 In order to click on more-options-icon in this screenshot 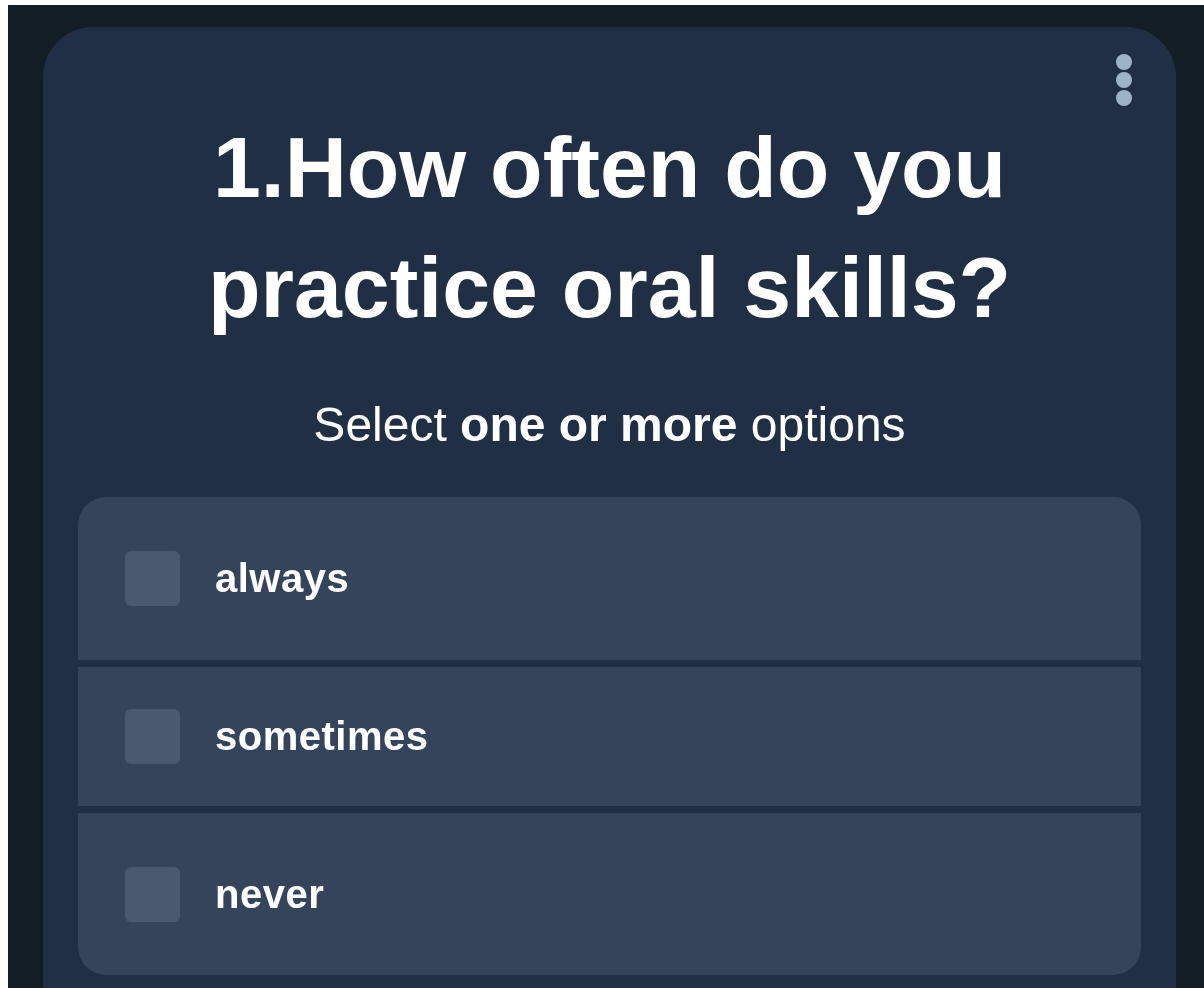, I will do `click(1124, 80)`.